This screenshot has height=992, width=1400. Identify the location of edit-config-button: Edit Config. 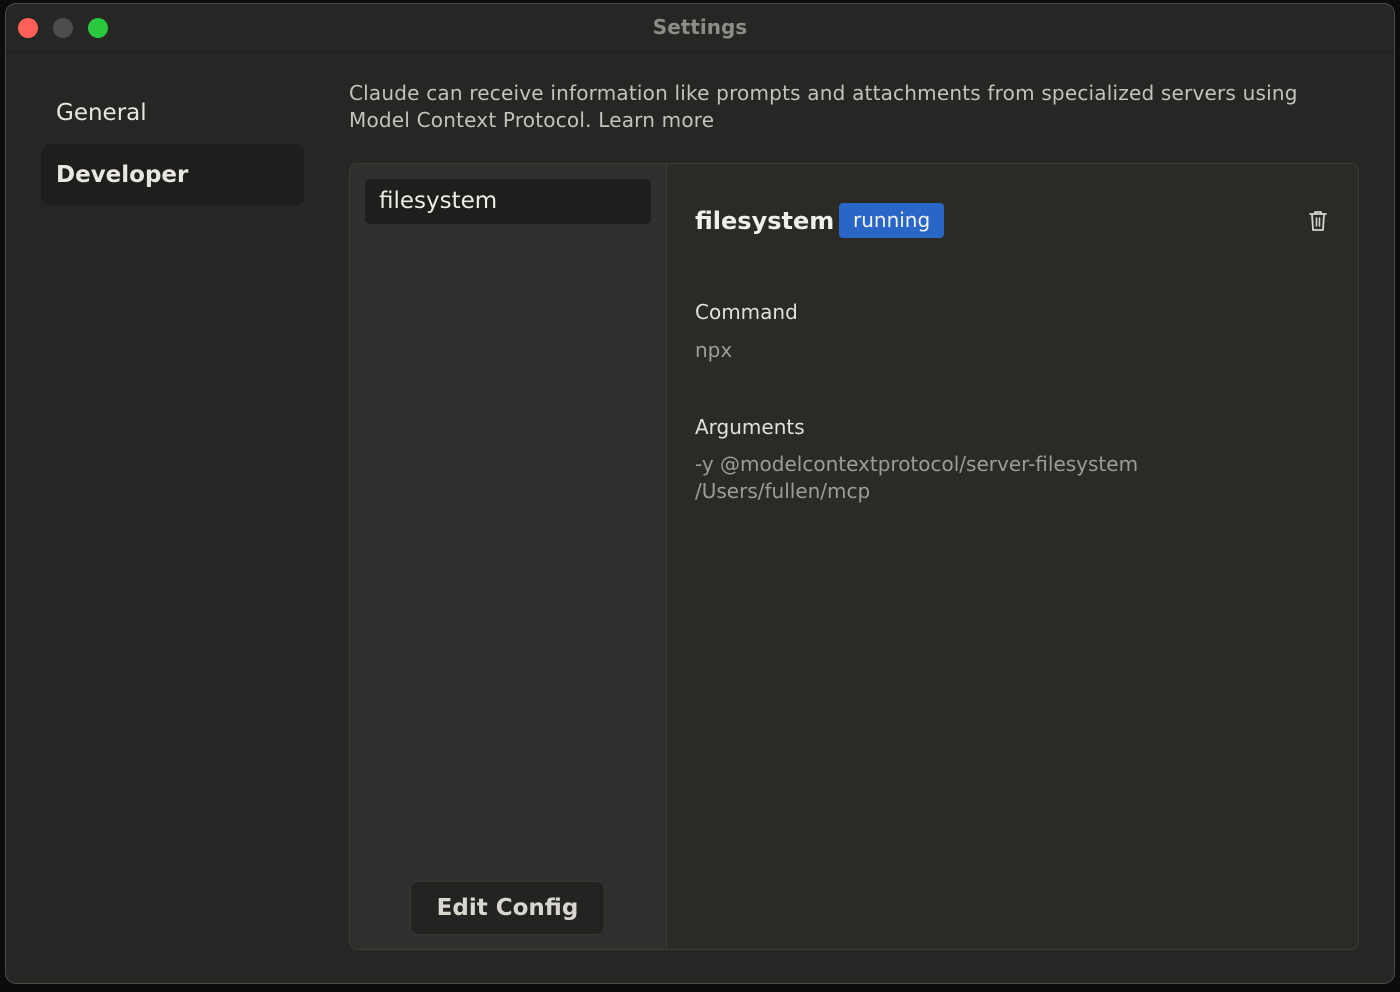
(507, 908).